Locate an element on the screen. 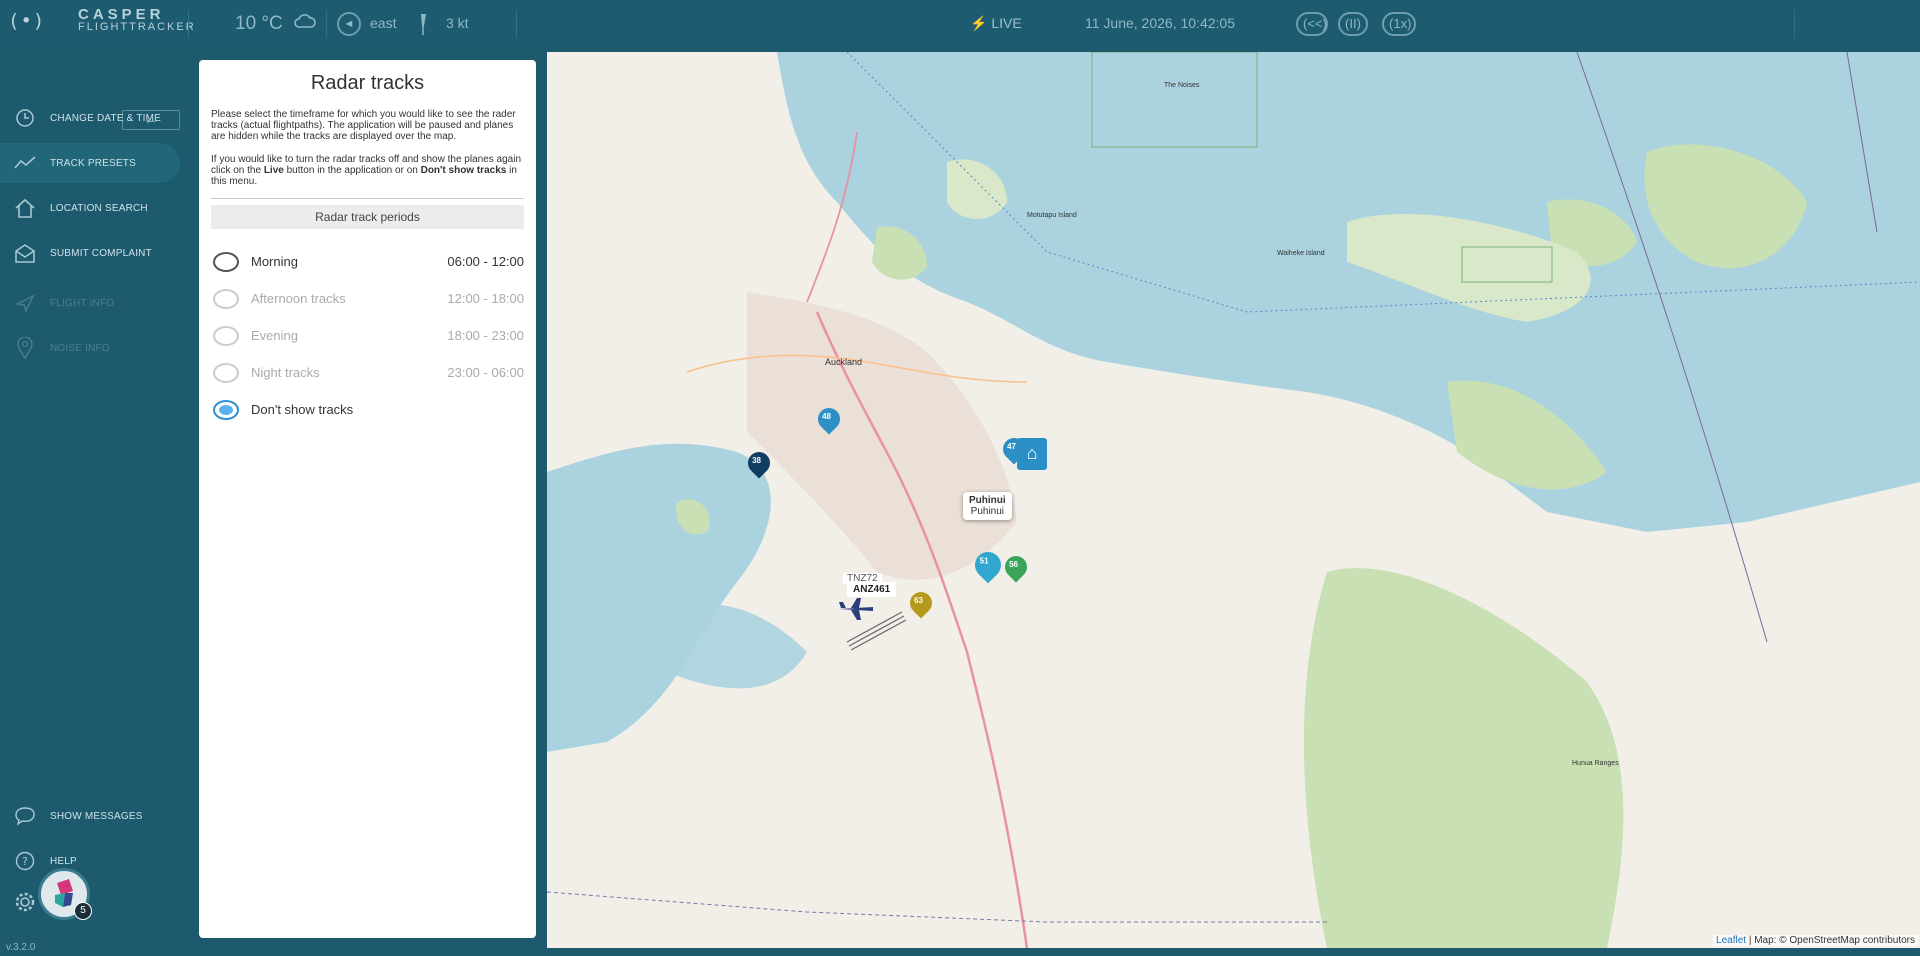  sidebar-item-label: LOCATION SEARCH is located at coordinates (99, 208).